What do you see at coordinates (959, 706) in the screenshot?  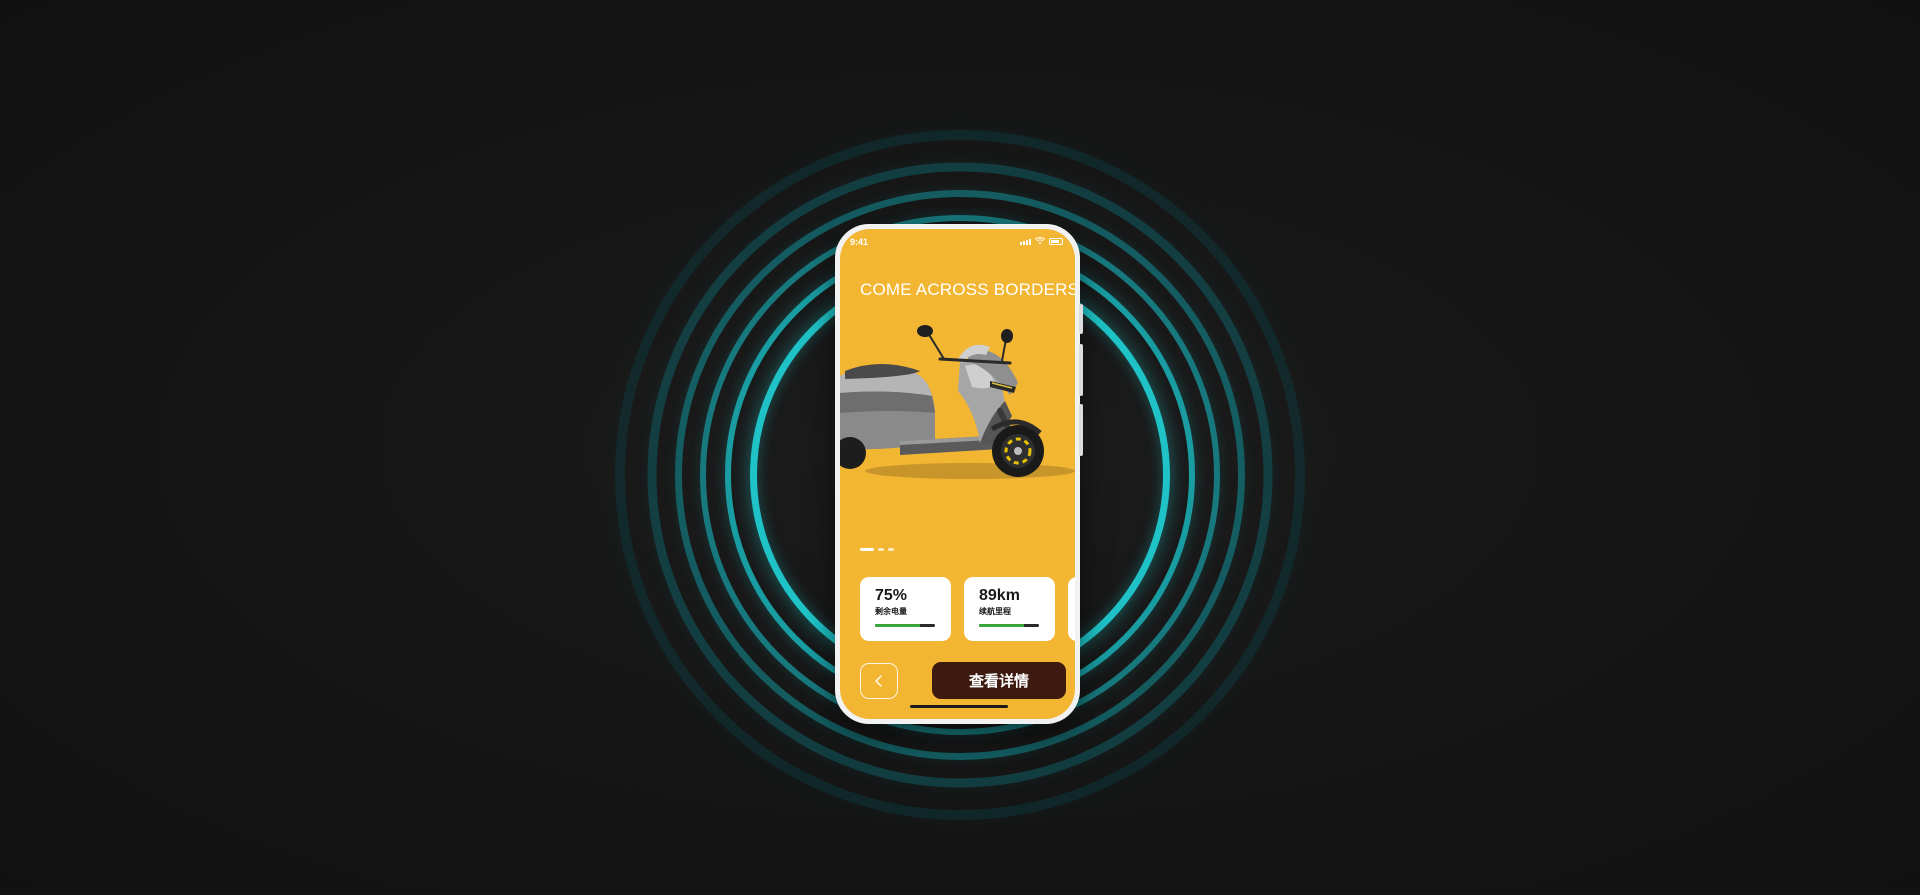 I see `home-indicator` at bounding box center [959, 706].